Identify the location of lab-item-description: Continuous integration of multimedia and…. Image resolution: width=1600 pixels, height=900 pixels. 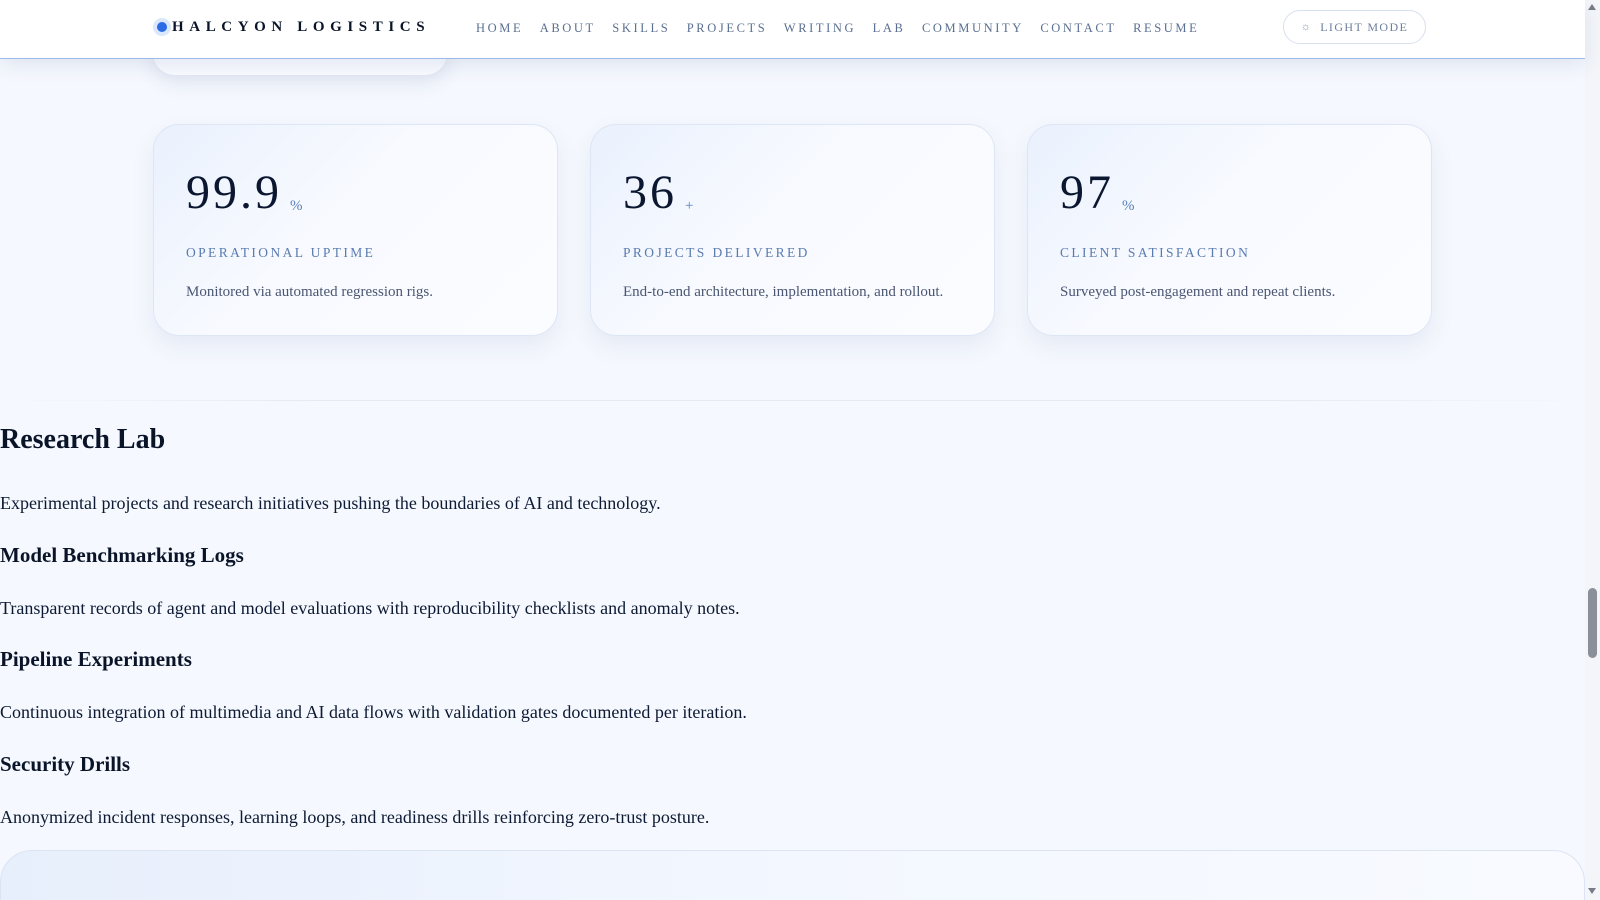
(373, 712).